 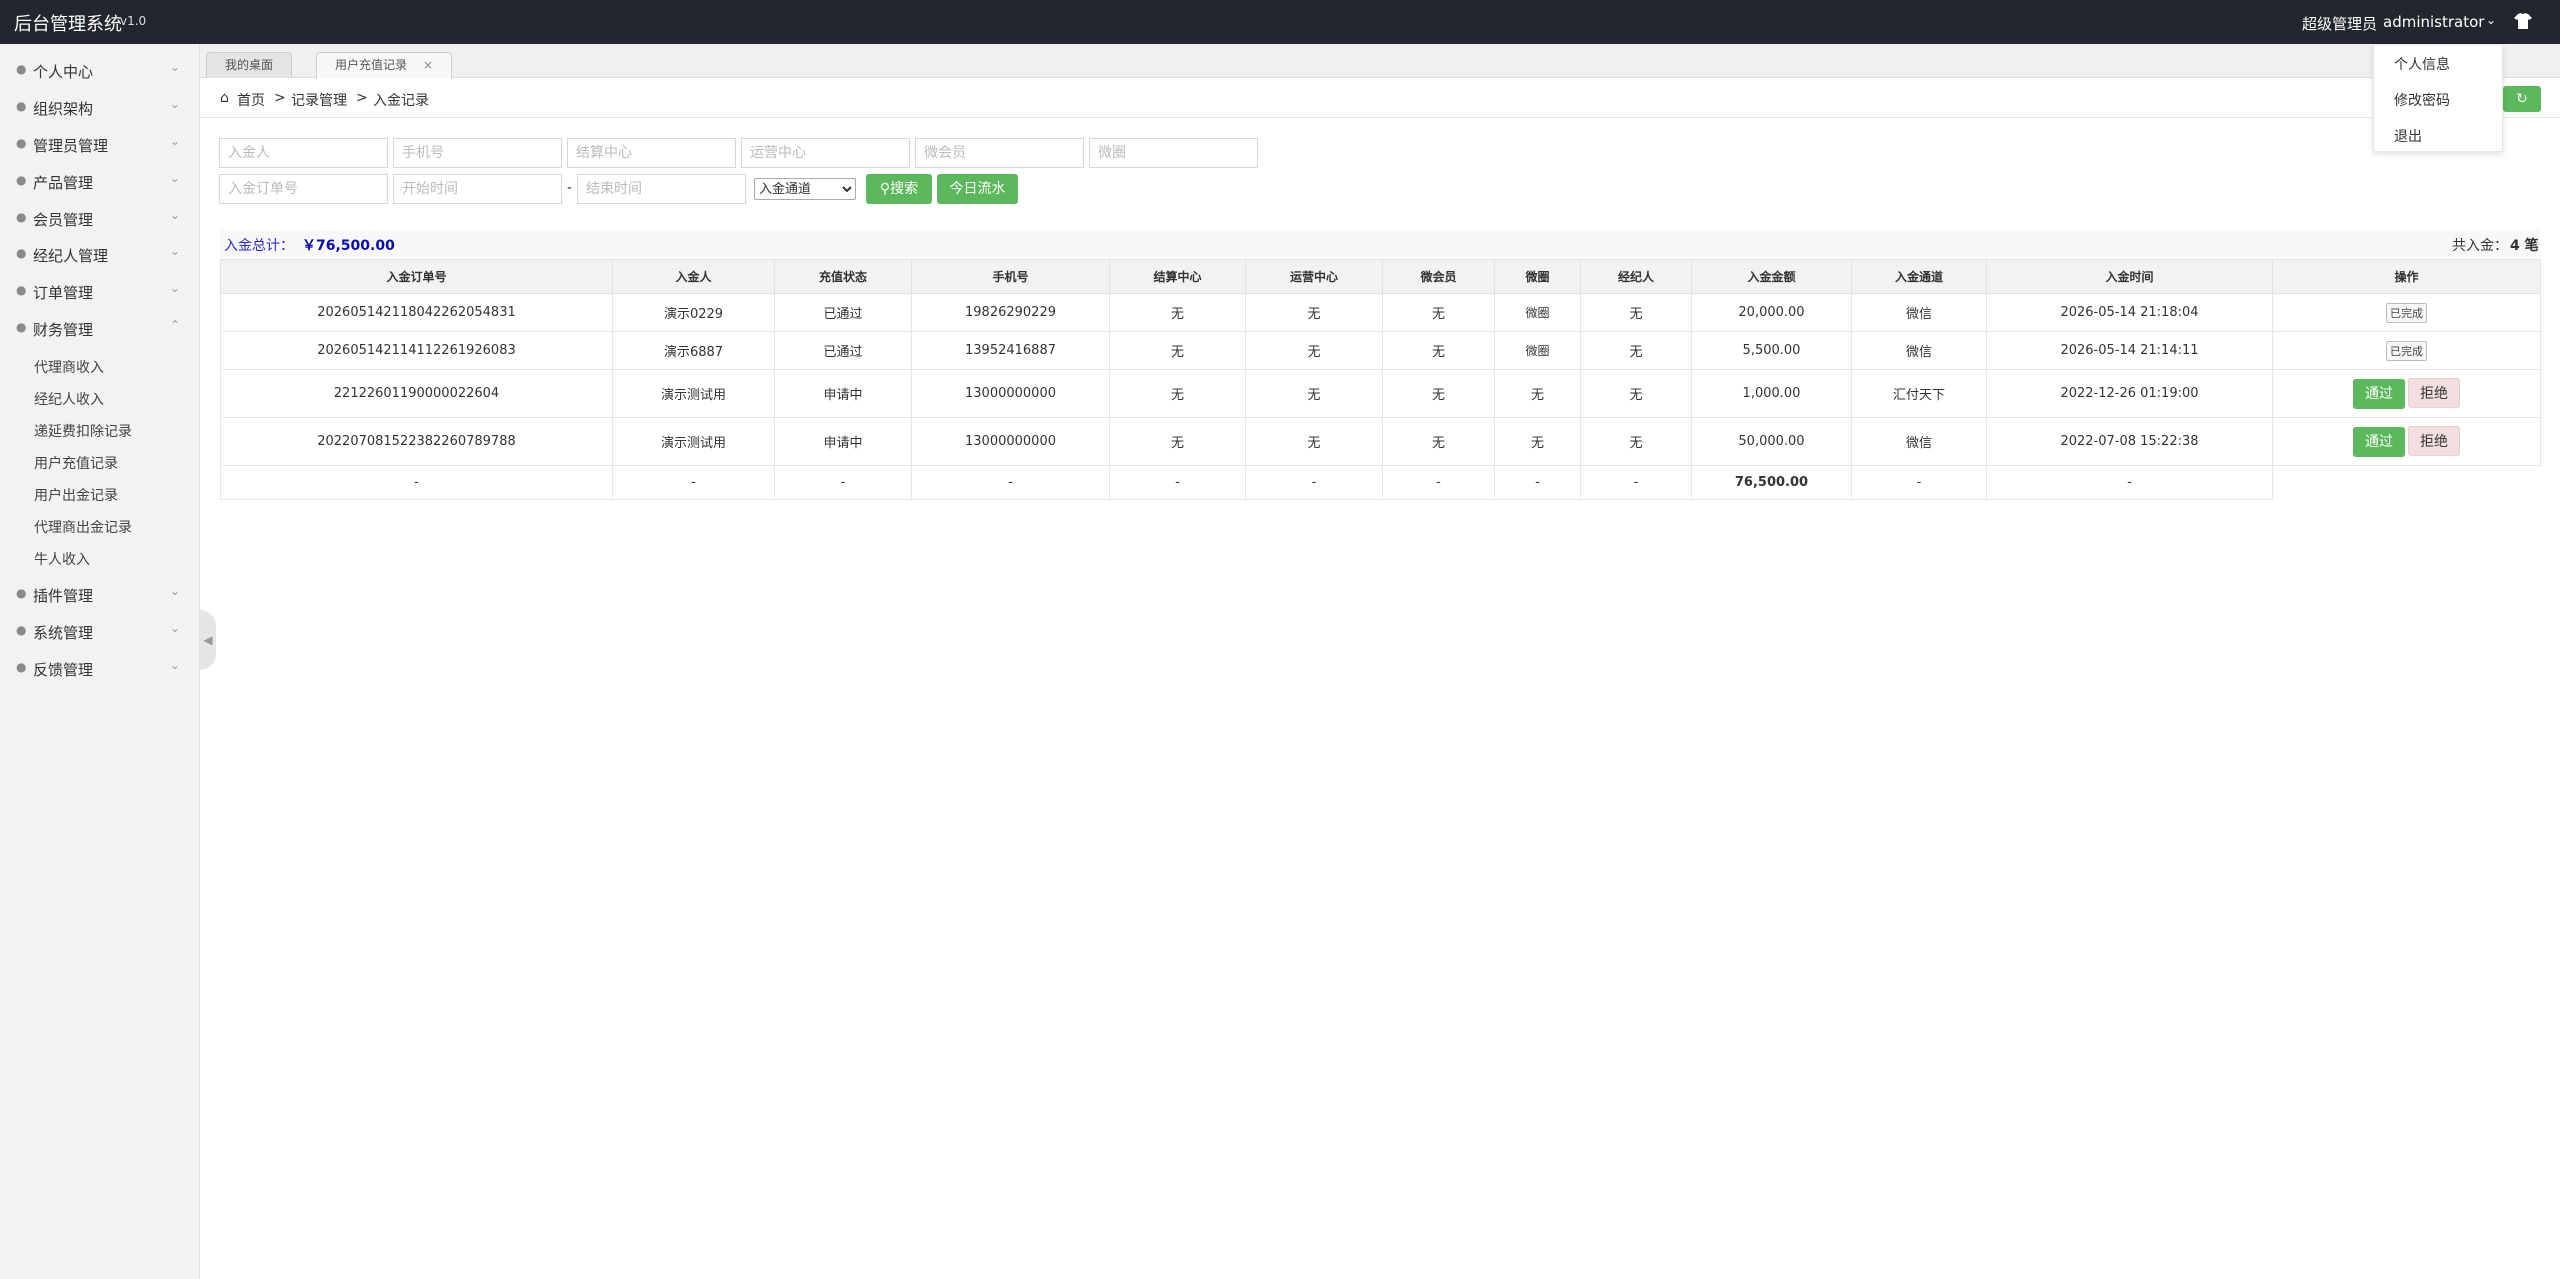 What do you see at coordinates (661, 189) in the screenshot?
I see `end-time-input` at bounding box center [661, 189].